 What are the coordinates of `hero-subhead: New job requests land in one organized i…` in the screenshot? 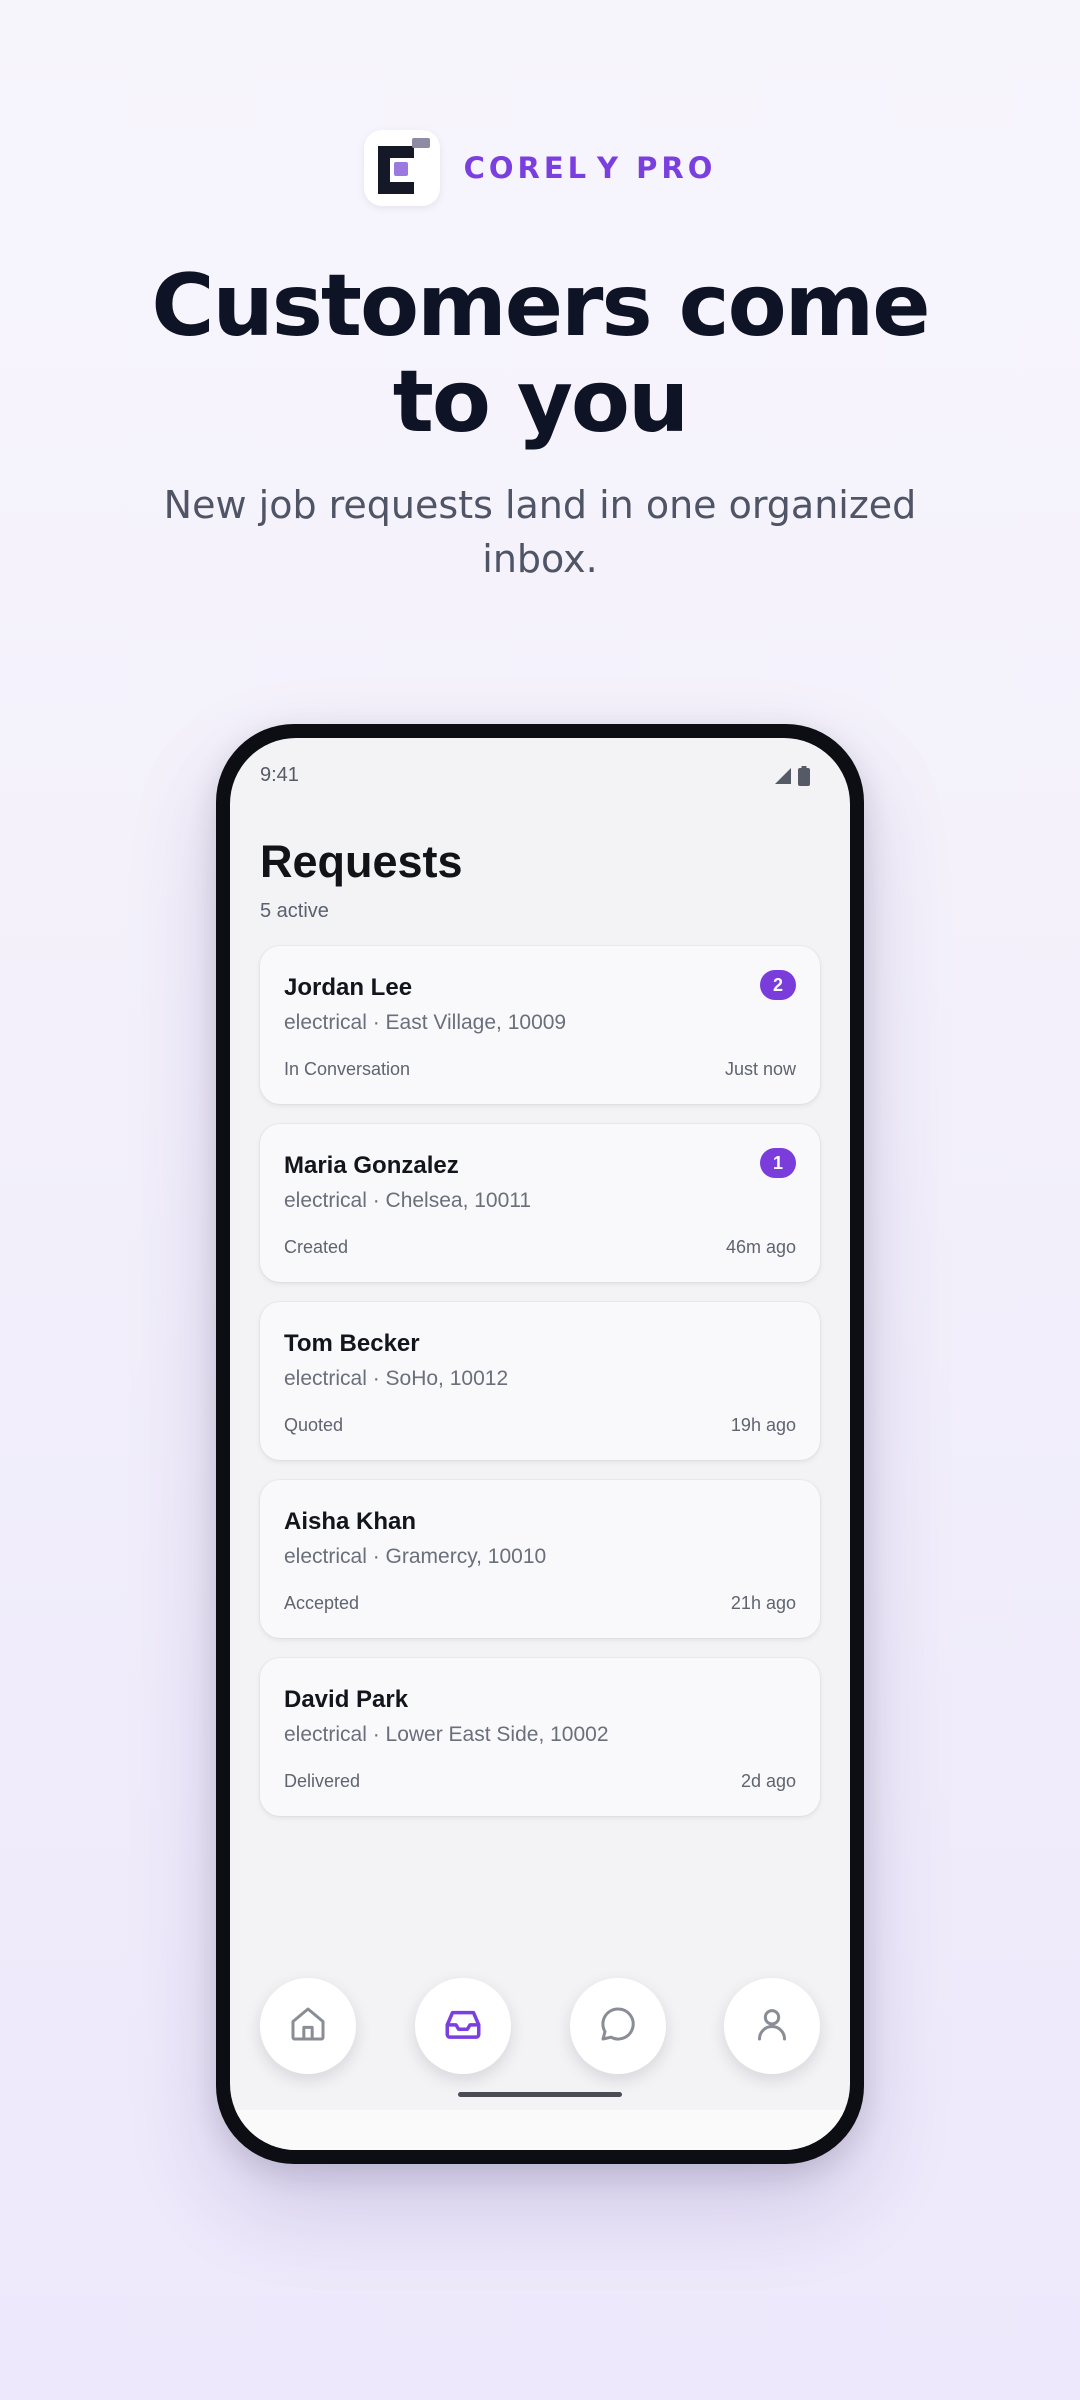 It's located at (540, 532).